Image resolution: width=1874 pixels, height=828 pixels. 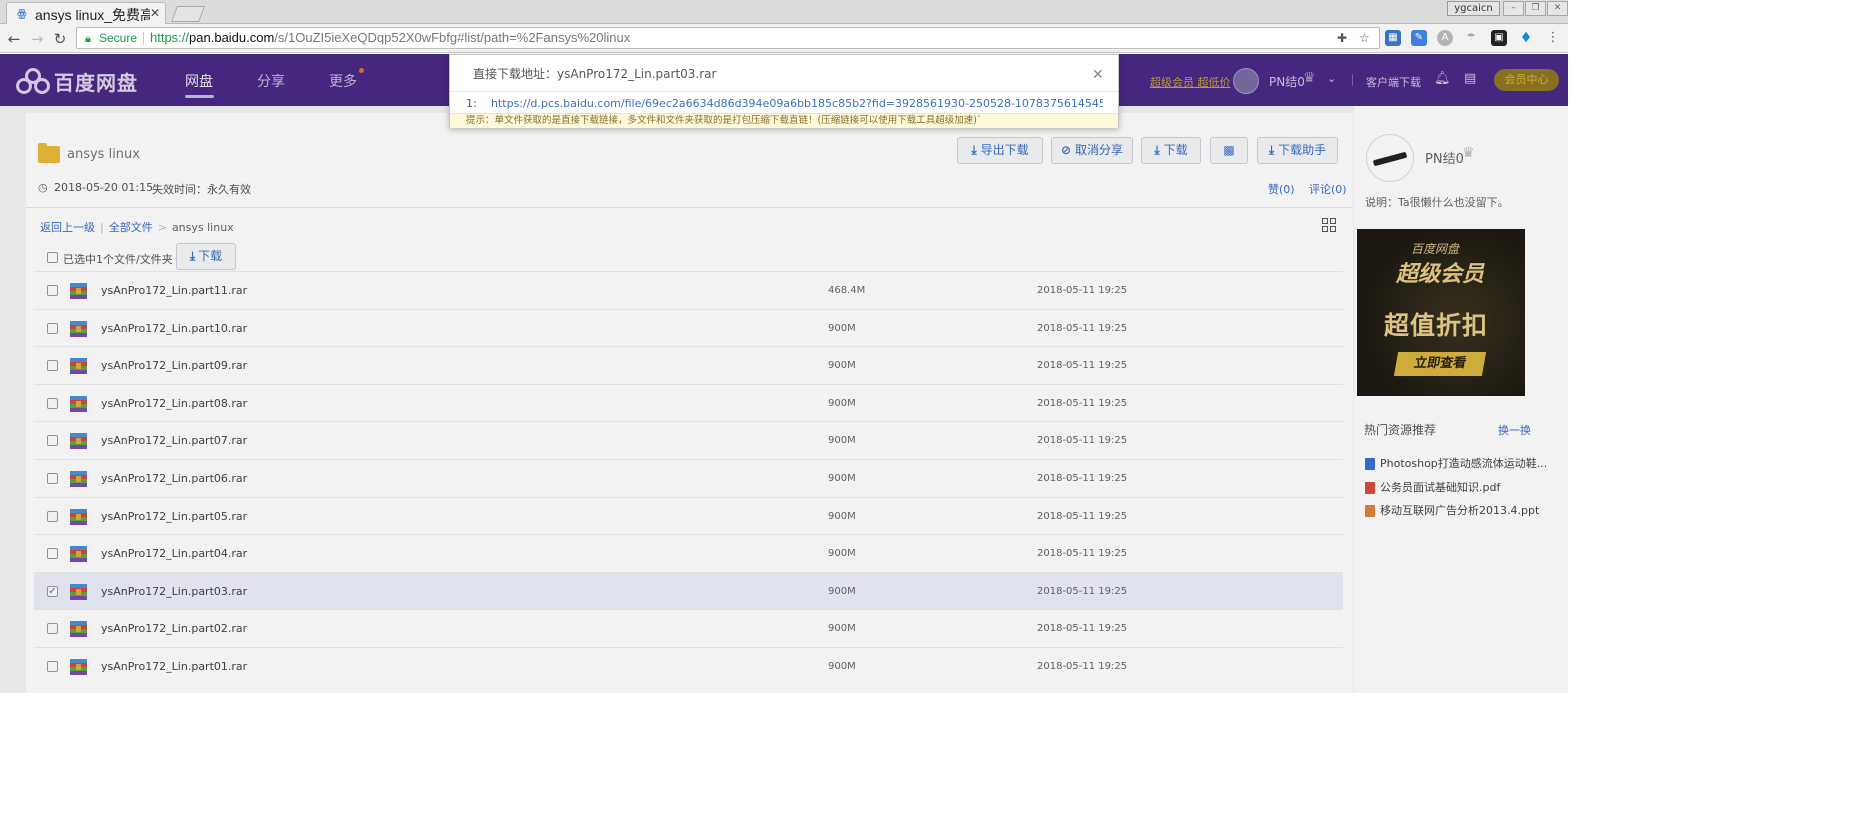 What do you see at coordinates (60, 39) in the screenshot?
I see `reload-icon: ↻` at bounding box center [60, 39].